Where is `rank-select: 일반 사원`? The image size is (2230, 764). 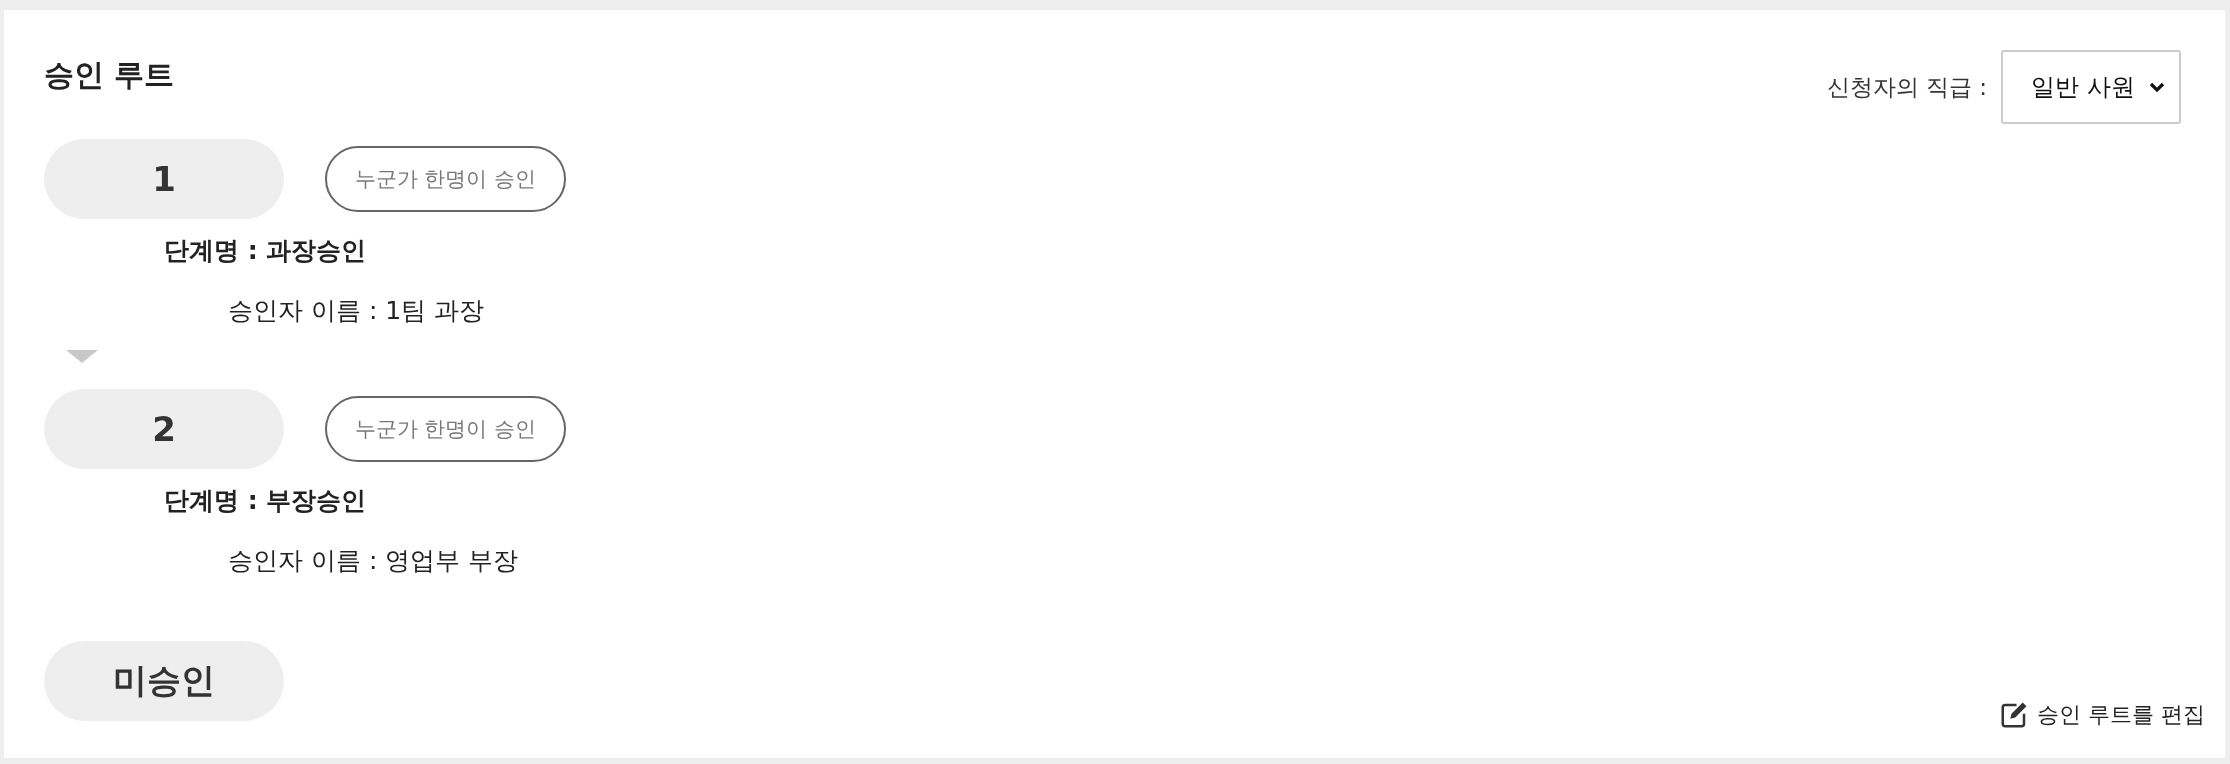
rank-select: 일반 사원 is located at coordinates (2091, 87).